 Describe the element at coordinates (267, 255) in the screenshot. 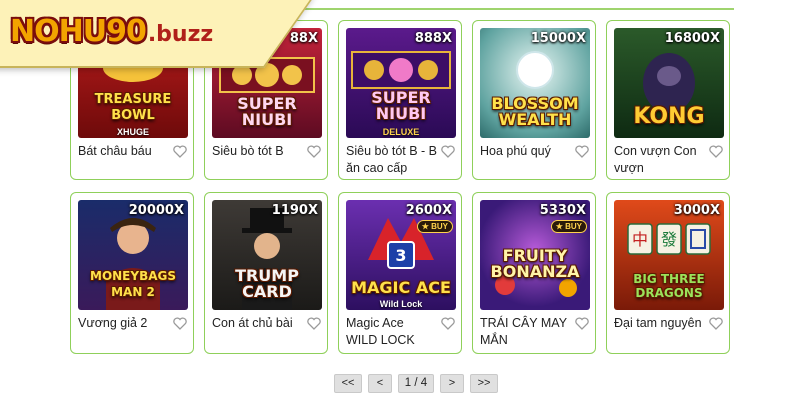

I see `game-thumbnail: 1190X TRUMP CARD` at that location.